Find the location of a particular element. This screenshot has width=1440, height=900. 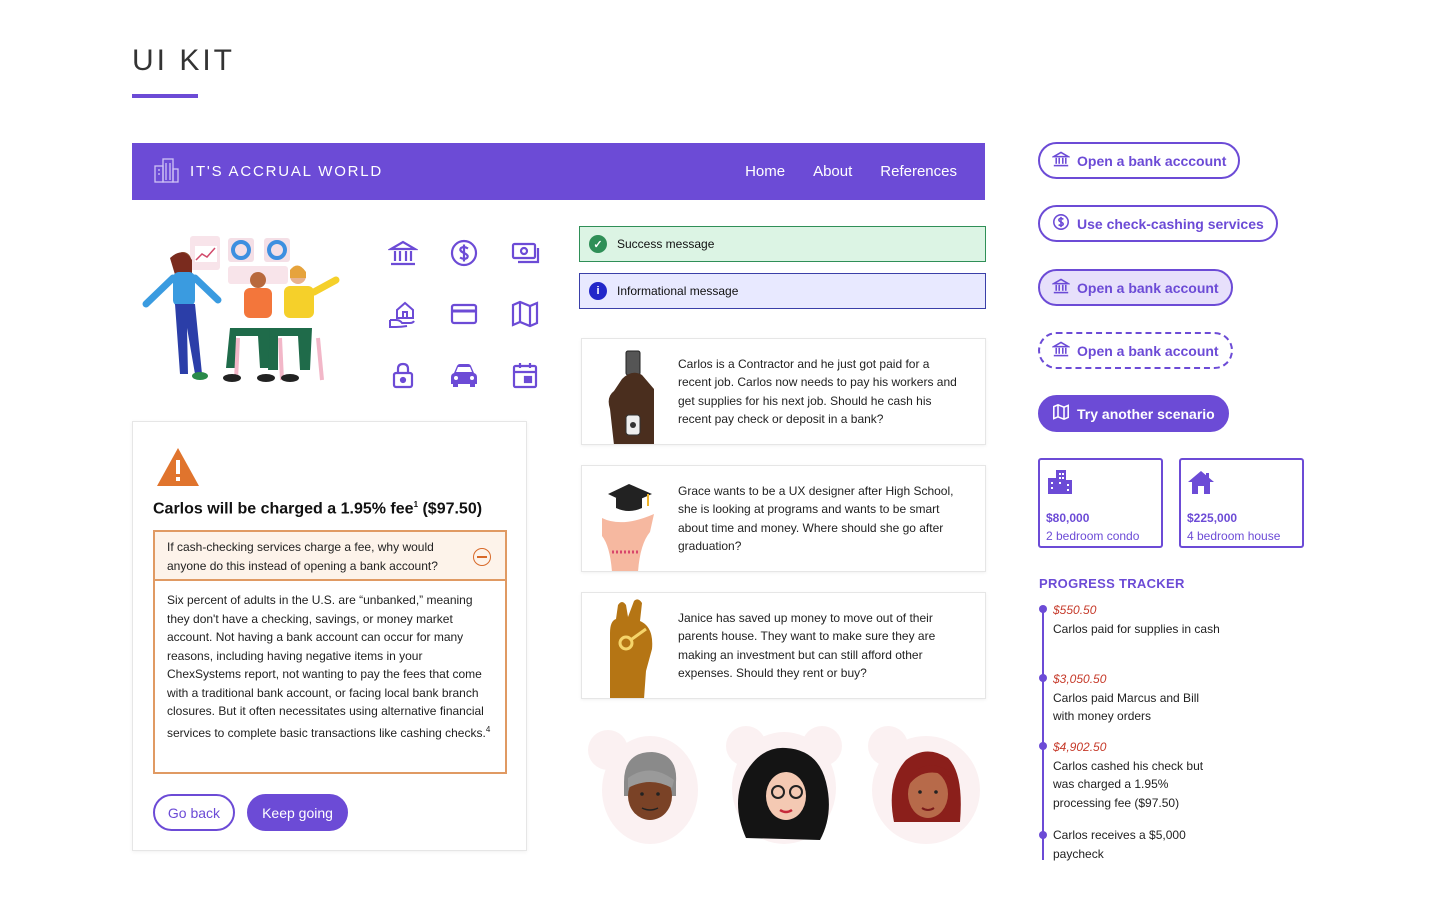

nav-home: Home is located at coordinates (765, 171).